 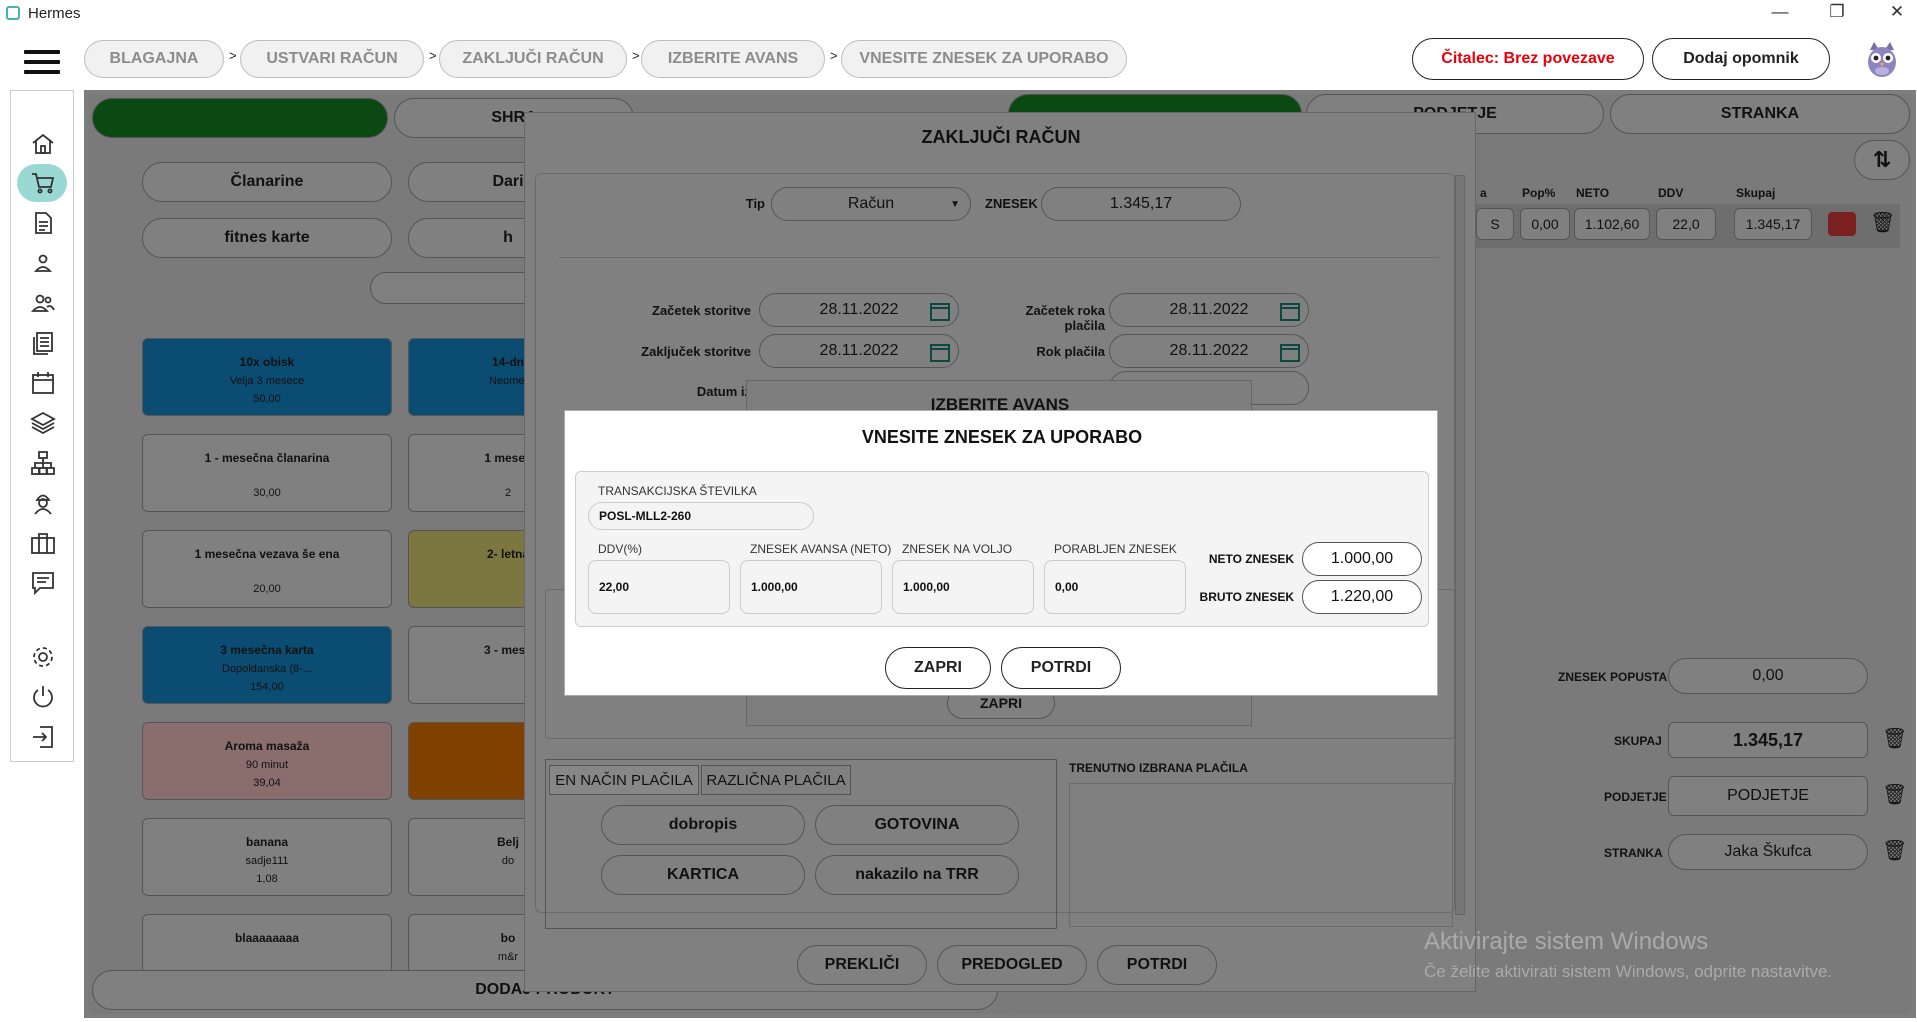 What do you see at coordinates (703, 825) in the screenshot?
I see `payment-dobropis-button: dobropis` at bounding box center [703, 825].